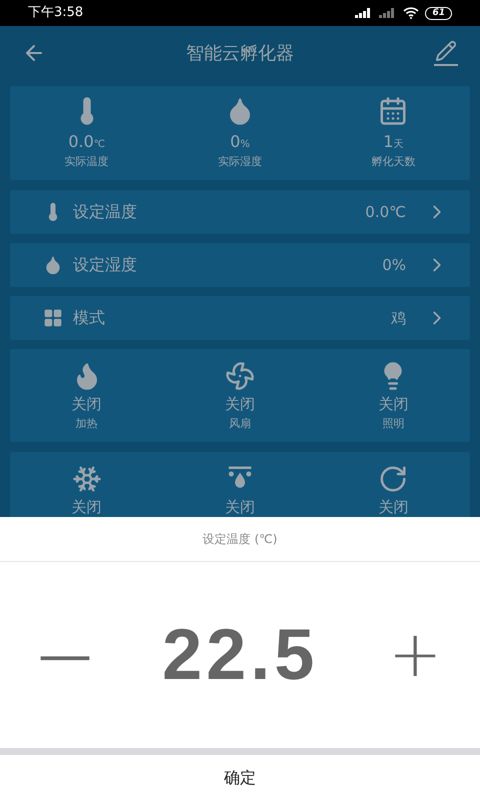  What do you see at coordinates (240, 162) in the screenshot?
I see `stat-label: 实际湿度` at bounding box center [240, 162].